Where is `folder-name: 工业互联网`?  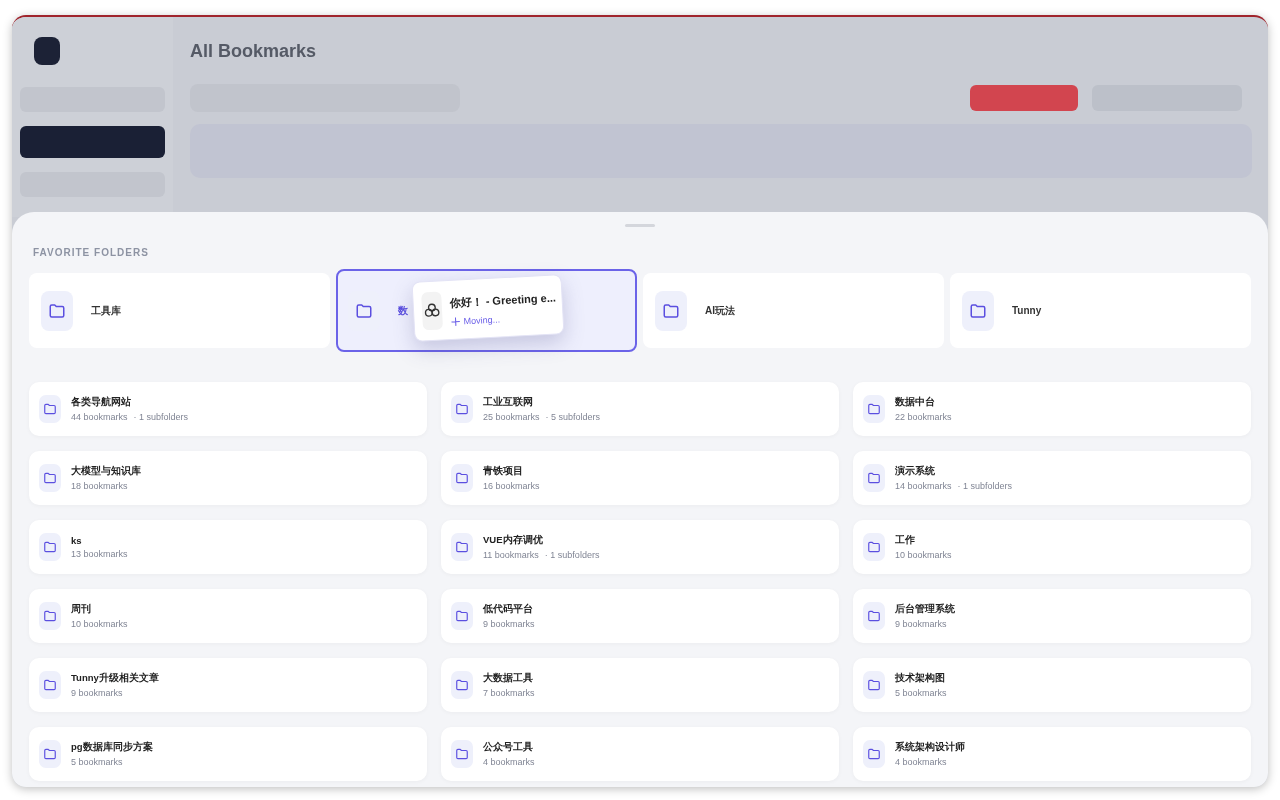 folder-name: 工业互联网 is located at coordinates (508, 402).